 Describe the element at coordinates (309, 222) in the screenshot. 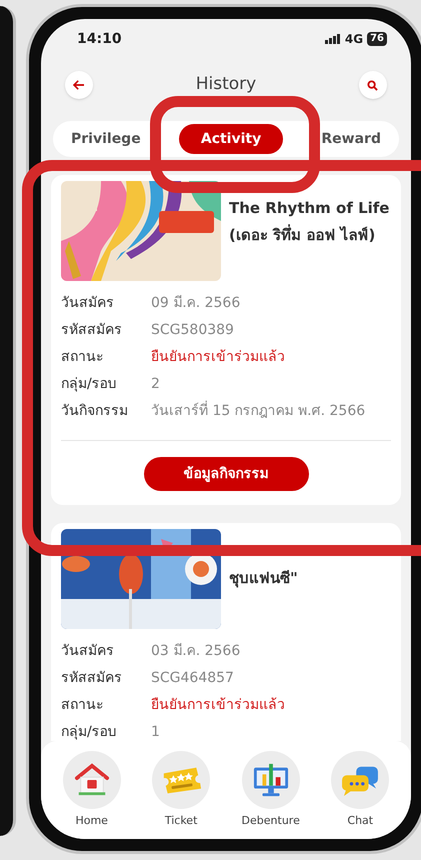

I see `activity-title: The Rhythm of Life (เดอะ ริทึ่ม ออฟ ไลฟ์)` at that location.